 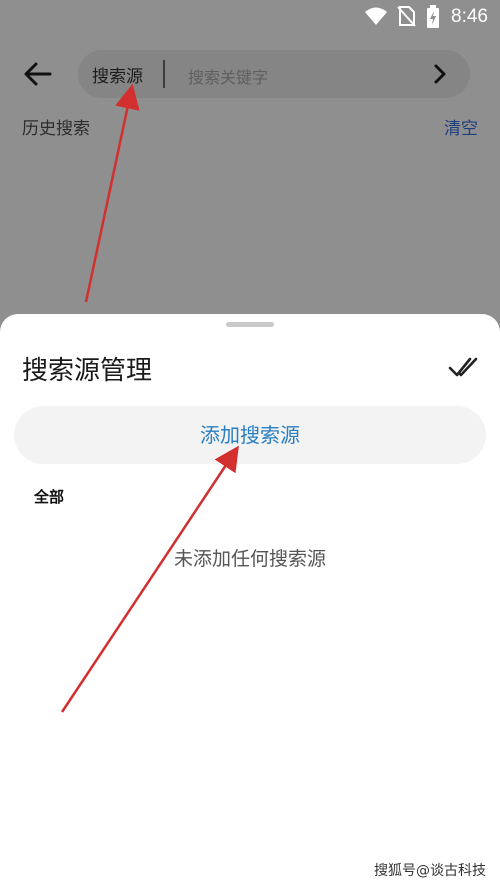 What do you see at coordinates (440, 74) in the screenshot?
I see `chevron-right-icon` at bounding box center [440, 74].